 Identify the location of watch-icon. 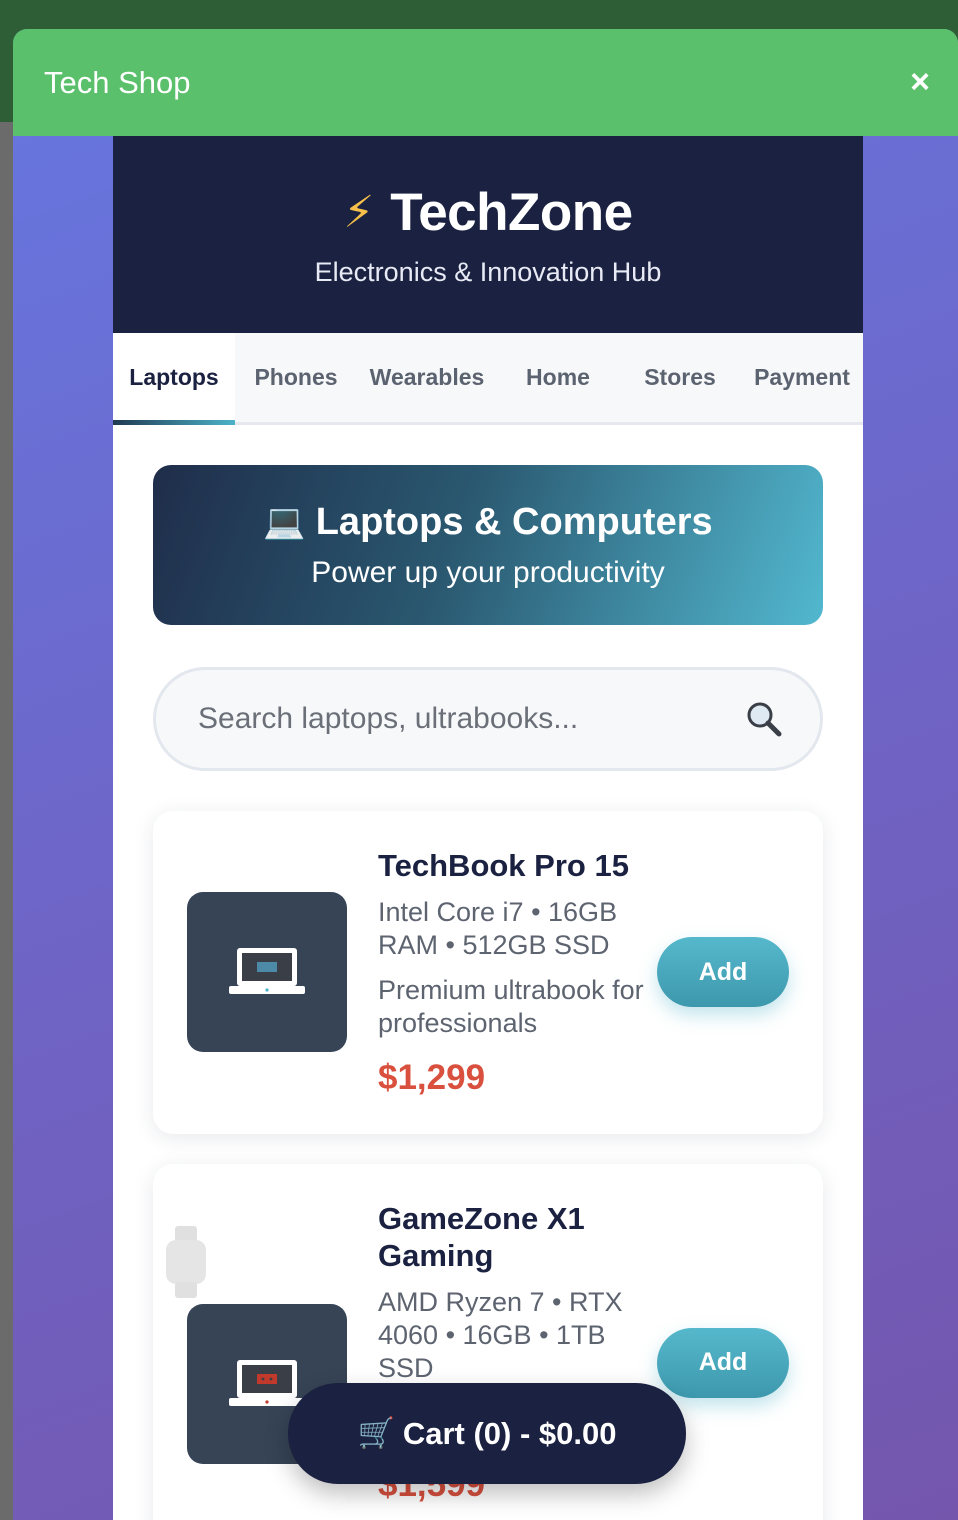
(186, 1262).